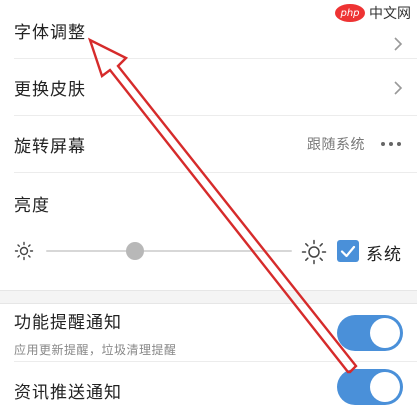  I want to click on checkbox-checked-icon, so click(348, 251).